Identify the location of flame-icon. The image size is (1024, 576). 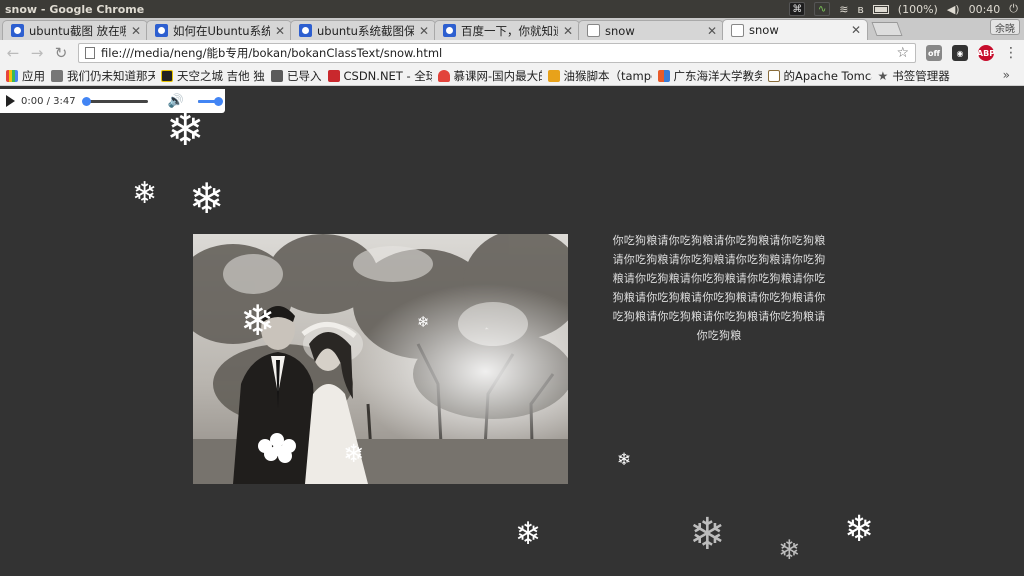
(443, 75).